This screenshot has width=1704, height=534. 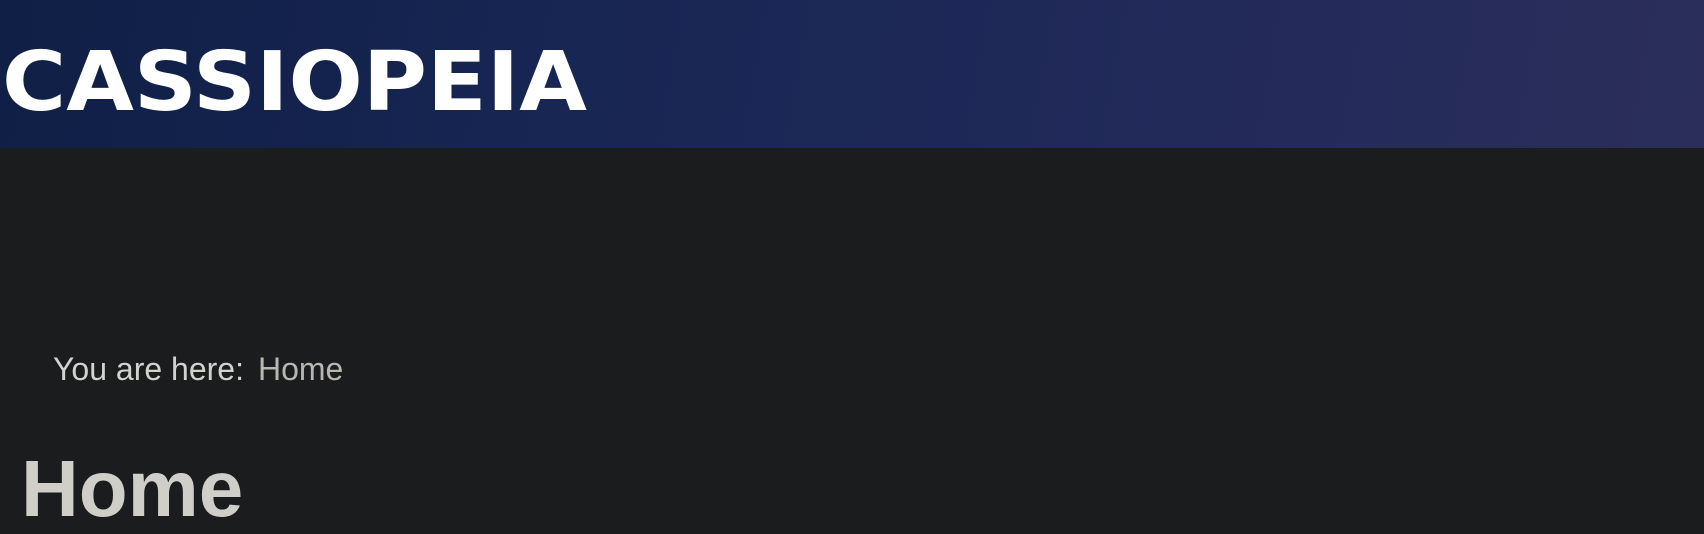 I want to click on breadcrumb: You are here: Home, so click(x=198, y=369).